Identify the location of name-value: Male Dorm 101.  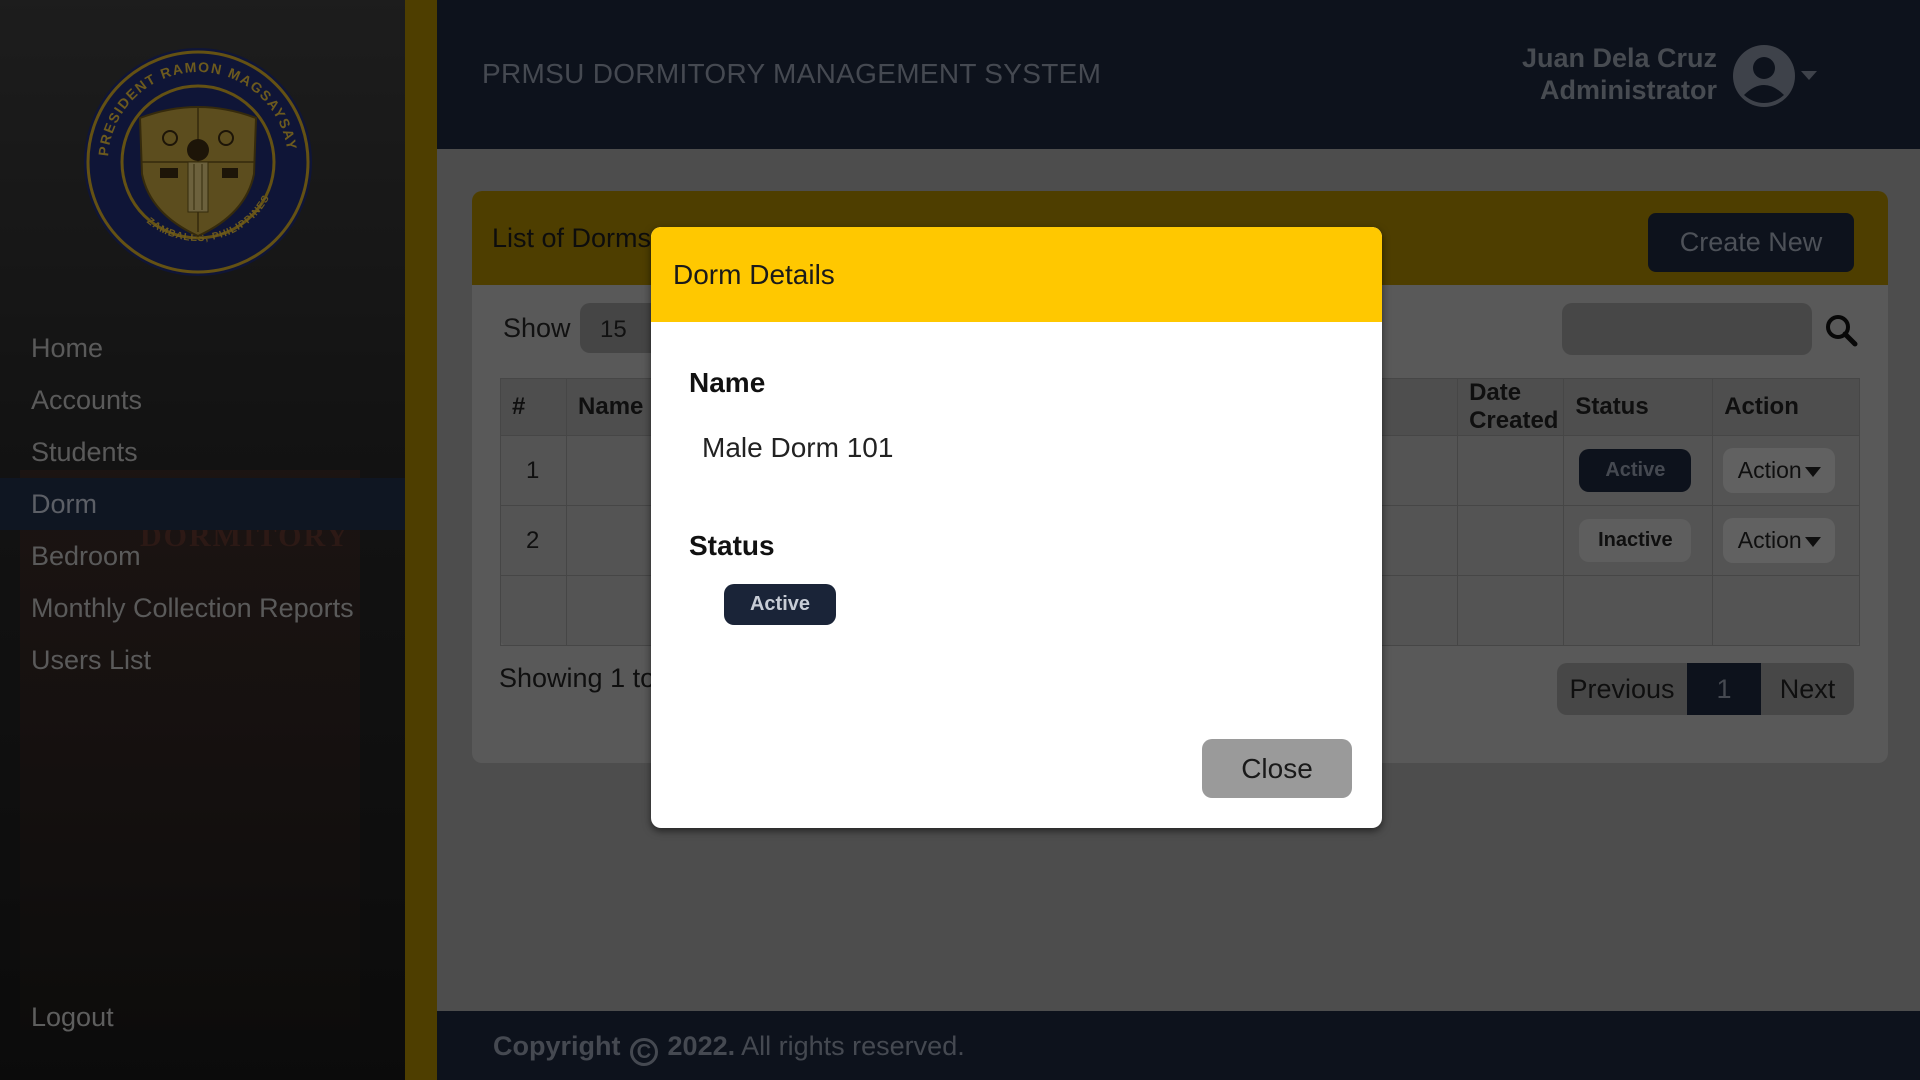
(798, 447).